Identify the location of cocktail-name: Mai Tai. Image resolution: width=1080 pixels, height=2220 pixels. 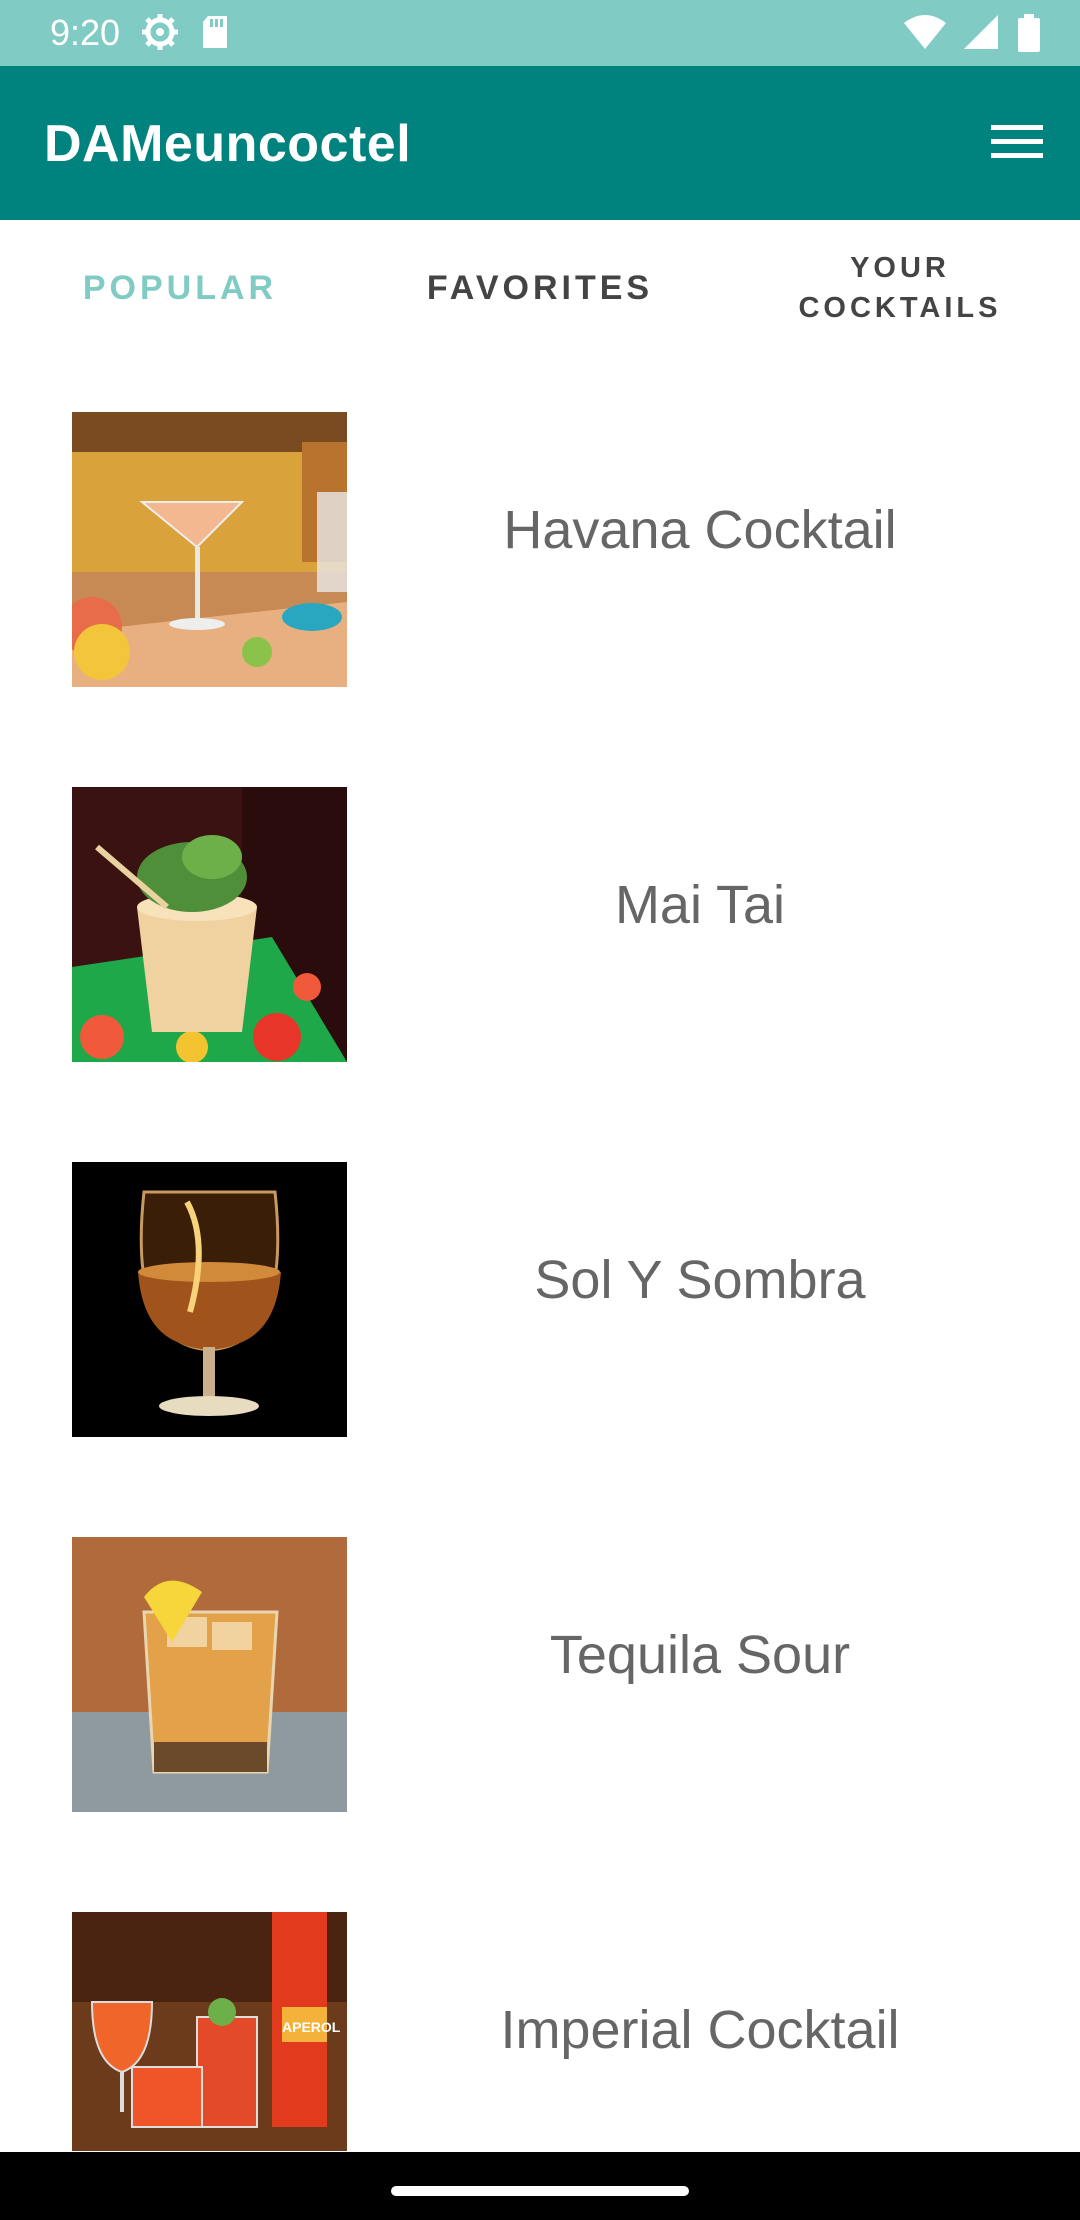
(700, 905).